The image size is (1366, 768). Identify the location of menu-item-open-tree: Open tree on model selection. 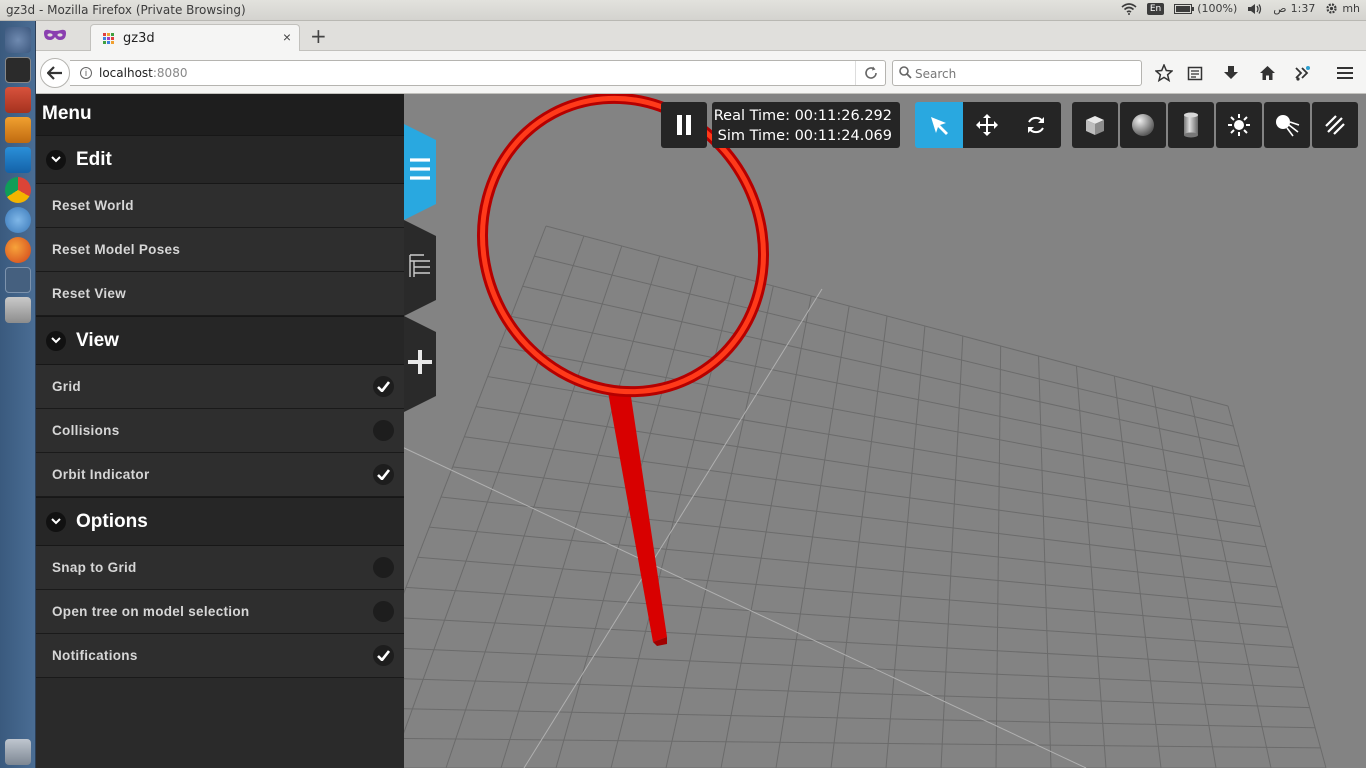
(220, 612).